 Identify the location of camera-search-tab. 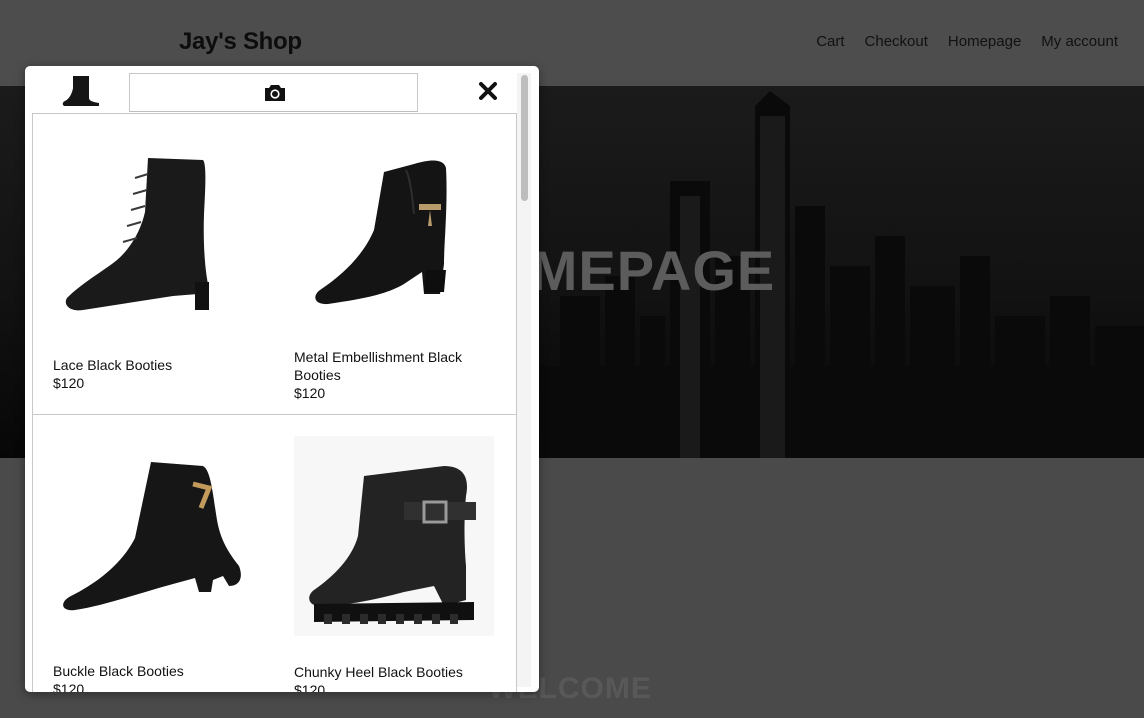
(273, 92).